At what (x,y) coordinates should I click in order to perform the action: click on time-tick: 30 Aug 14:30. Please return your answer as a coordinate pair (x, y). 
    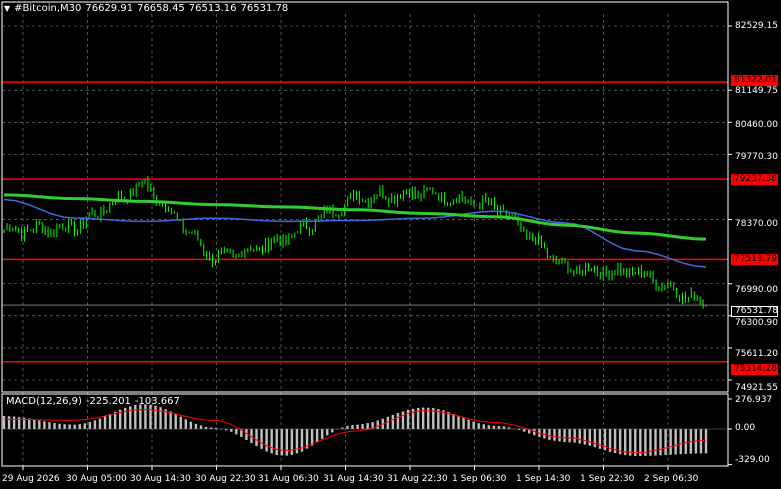
    Looking at the image, I should click on (160, 479).